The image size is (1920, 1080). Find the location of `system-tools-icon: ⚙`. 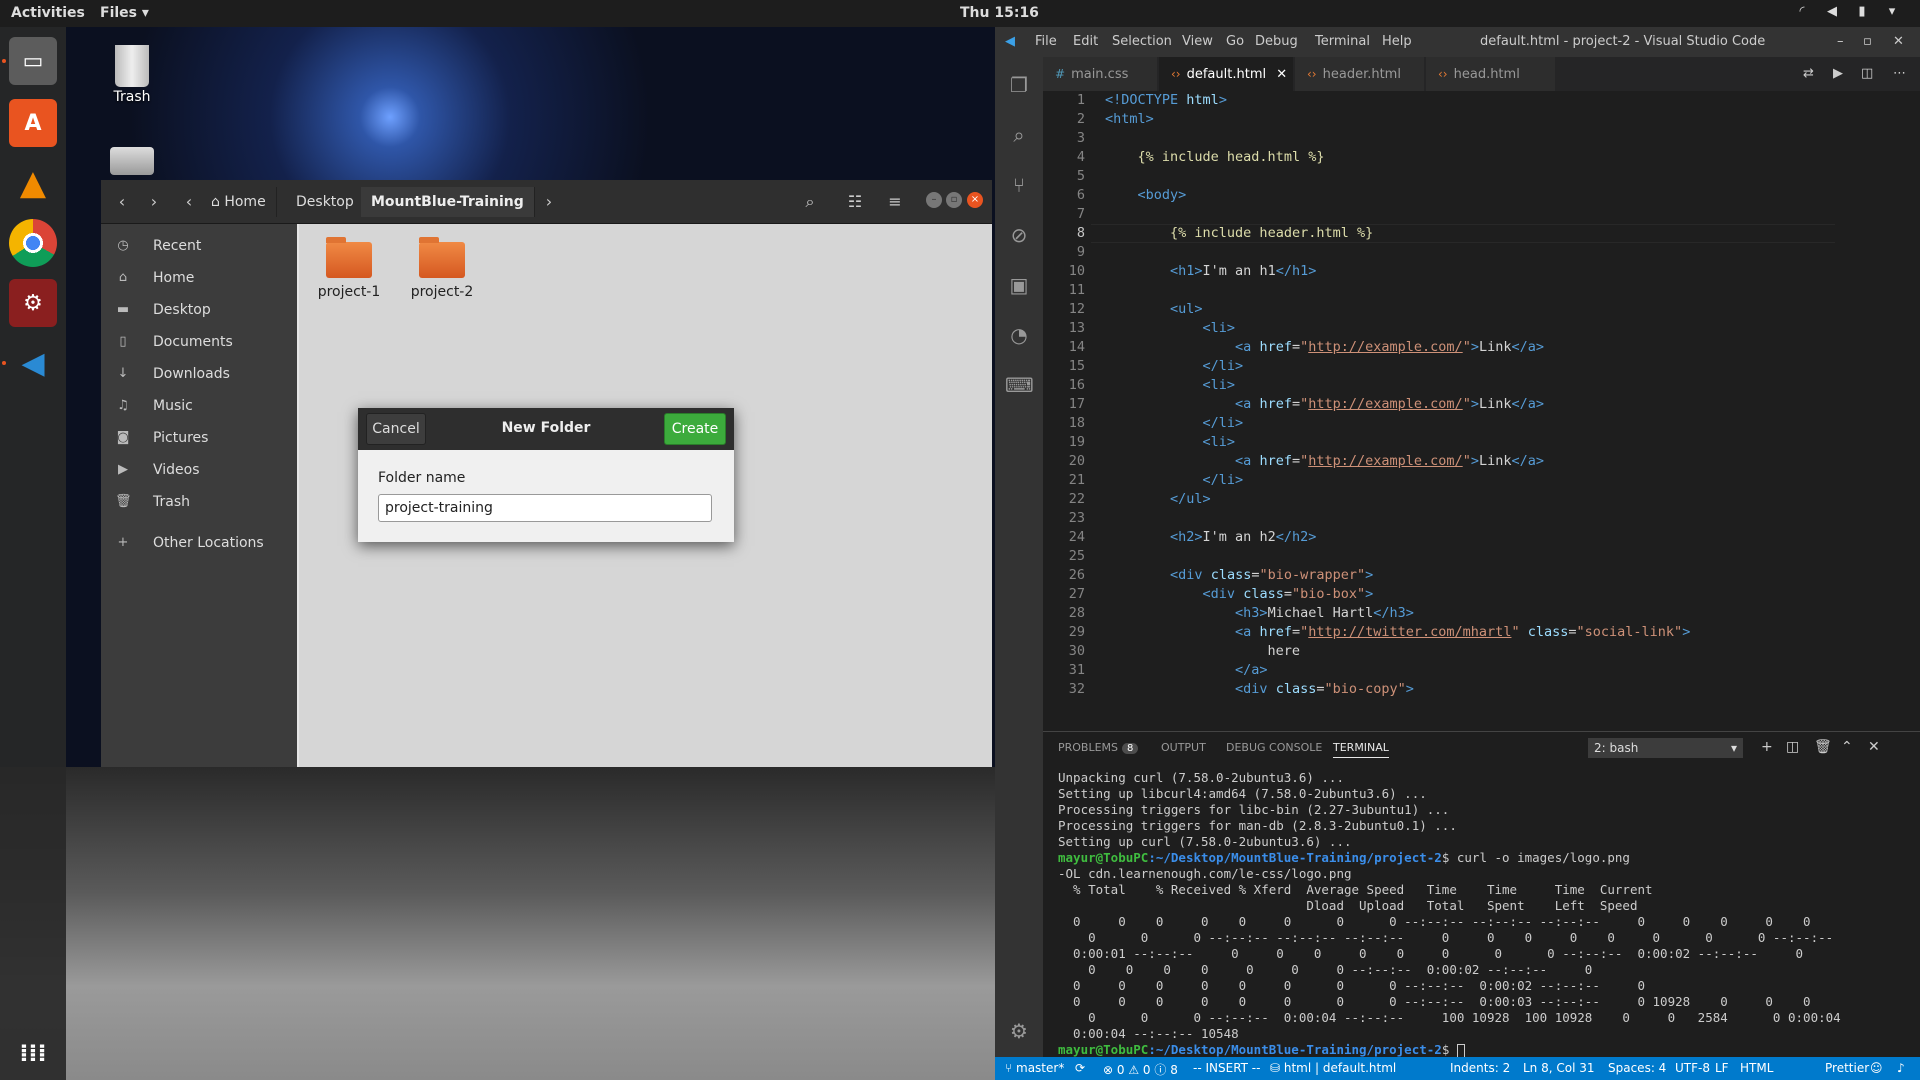

system-tools-icon: ⚙ is located at coordinates (33, 303).